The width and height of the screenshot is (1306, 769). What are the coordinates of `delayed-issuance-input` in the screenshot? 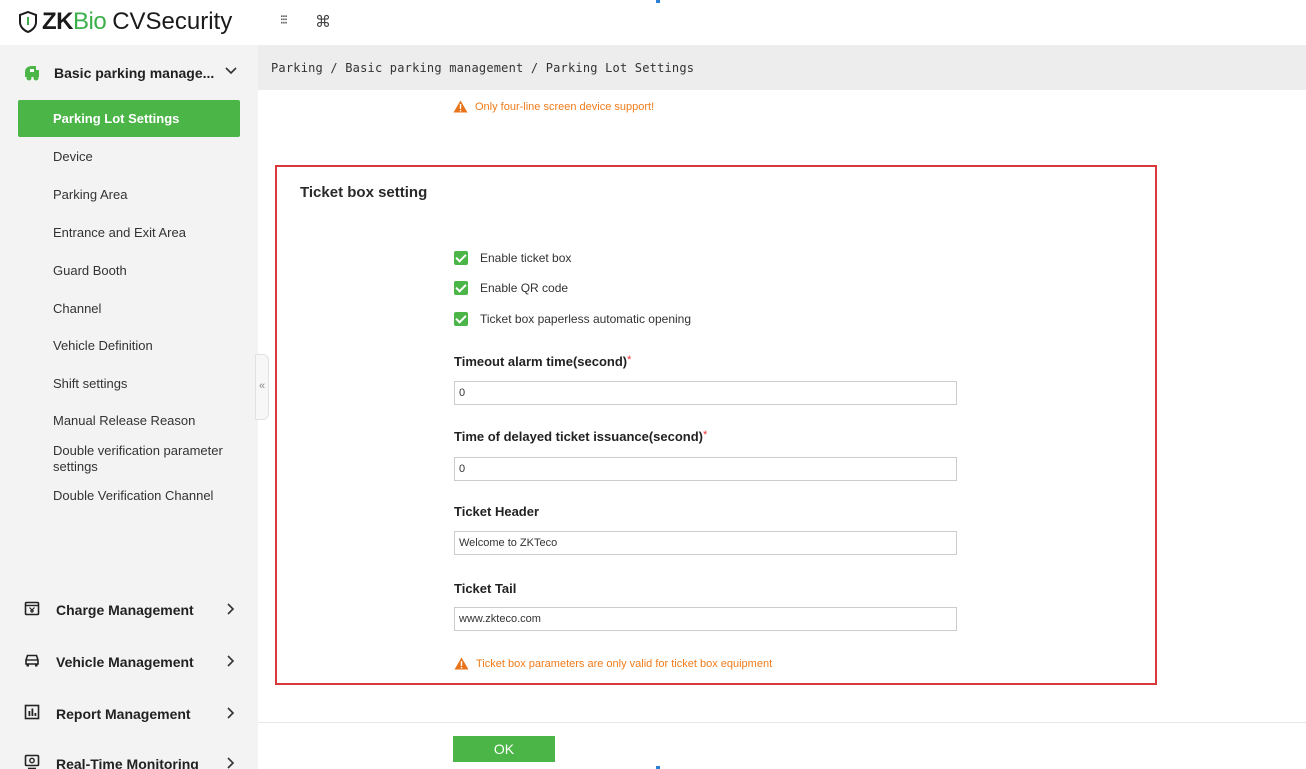 It's located at (705, 469).